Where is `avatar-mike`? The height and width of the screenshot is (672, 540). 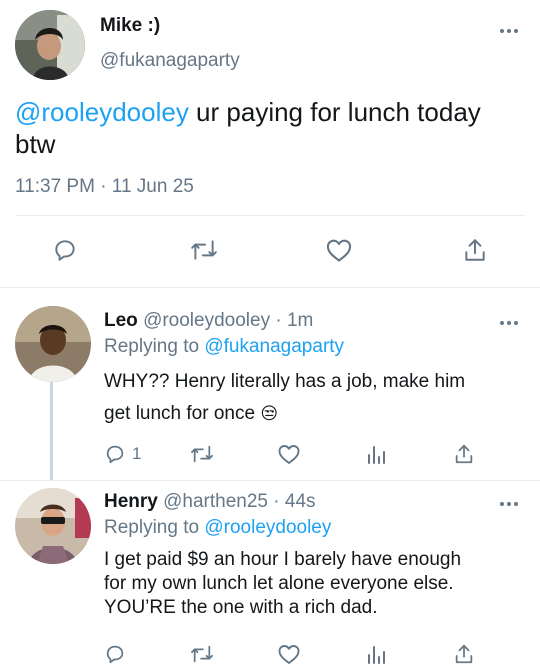 avatar-mike is located at coordinates (50, 45).